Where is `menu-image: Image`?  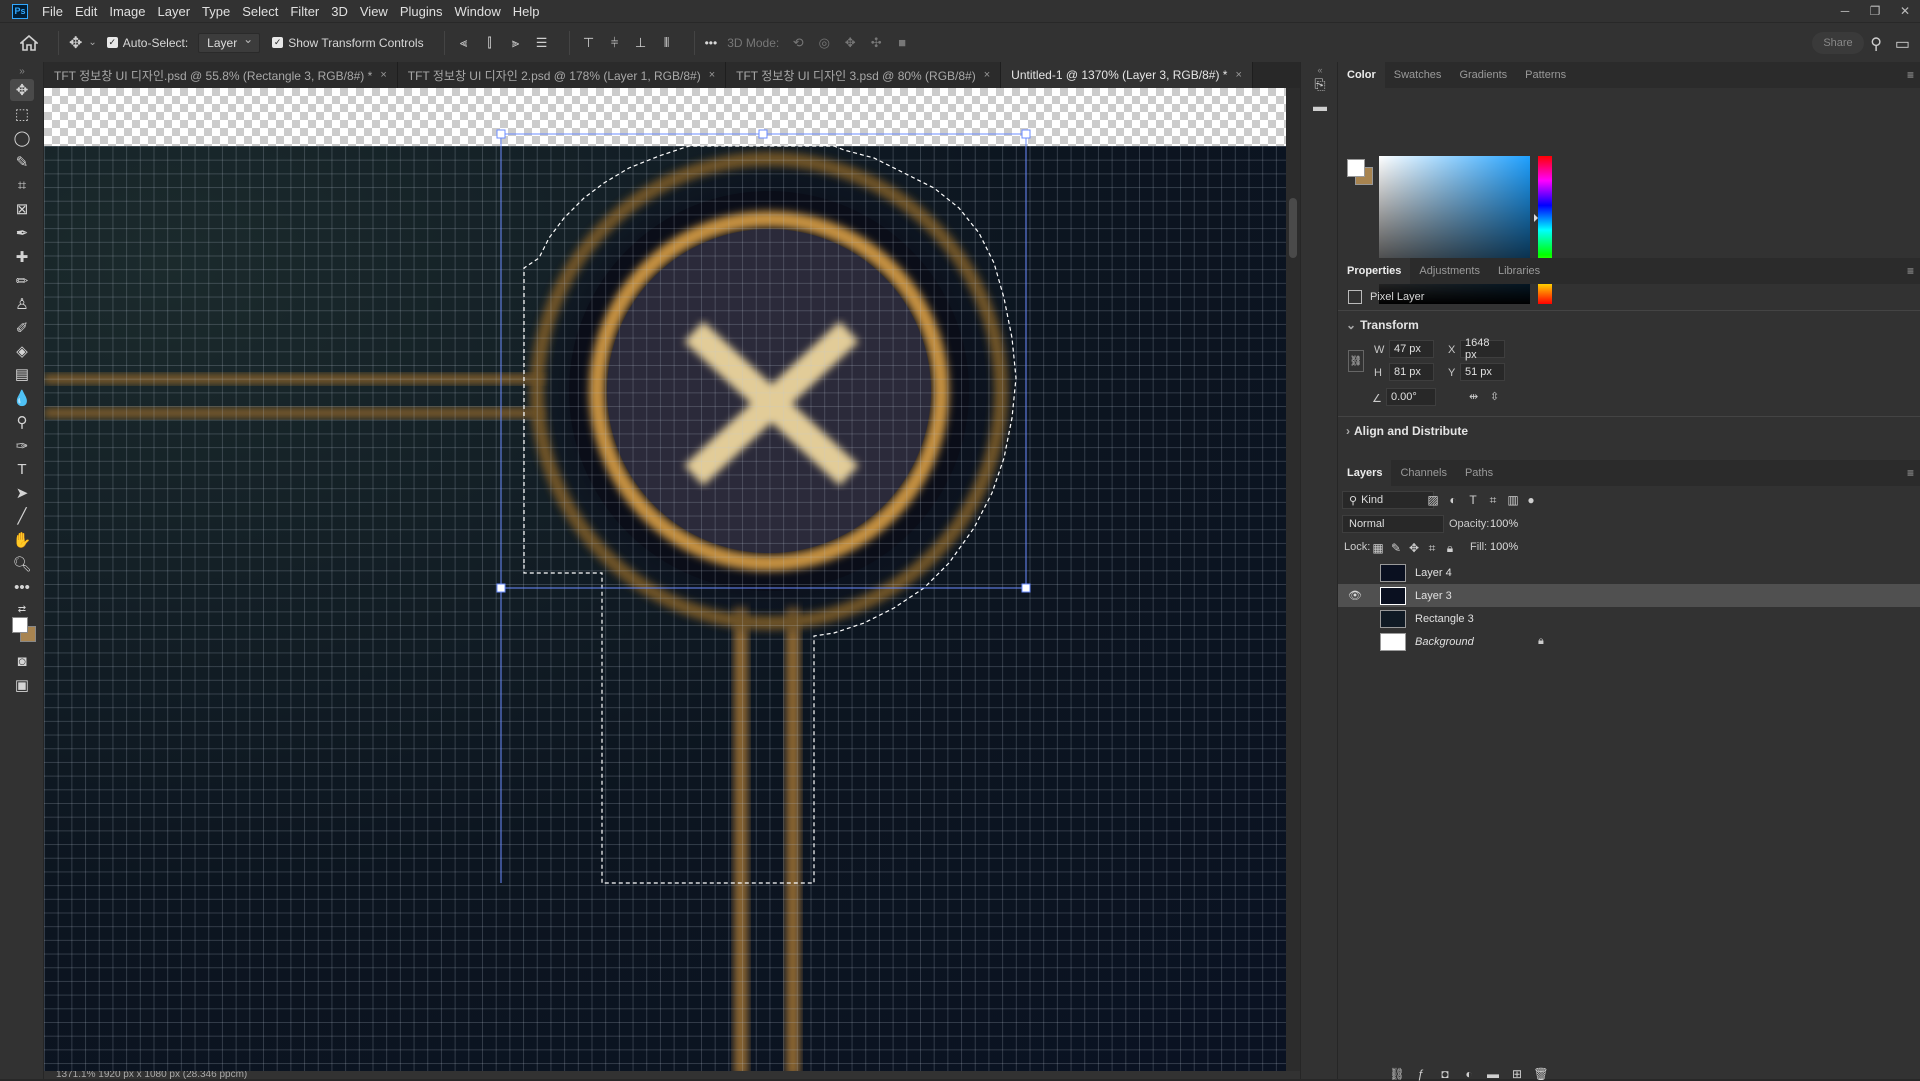 menu-image: Image is located at coordinates (127, 11).